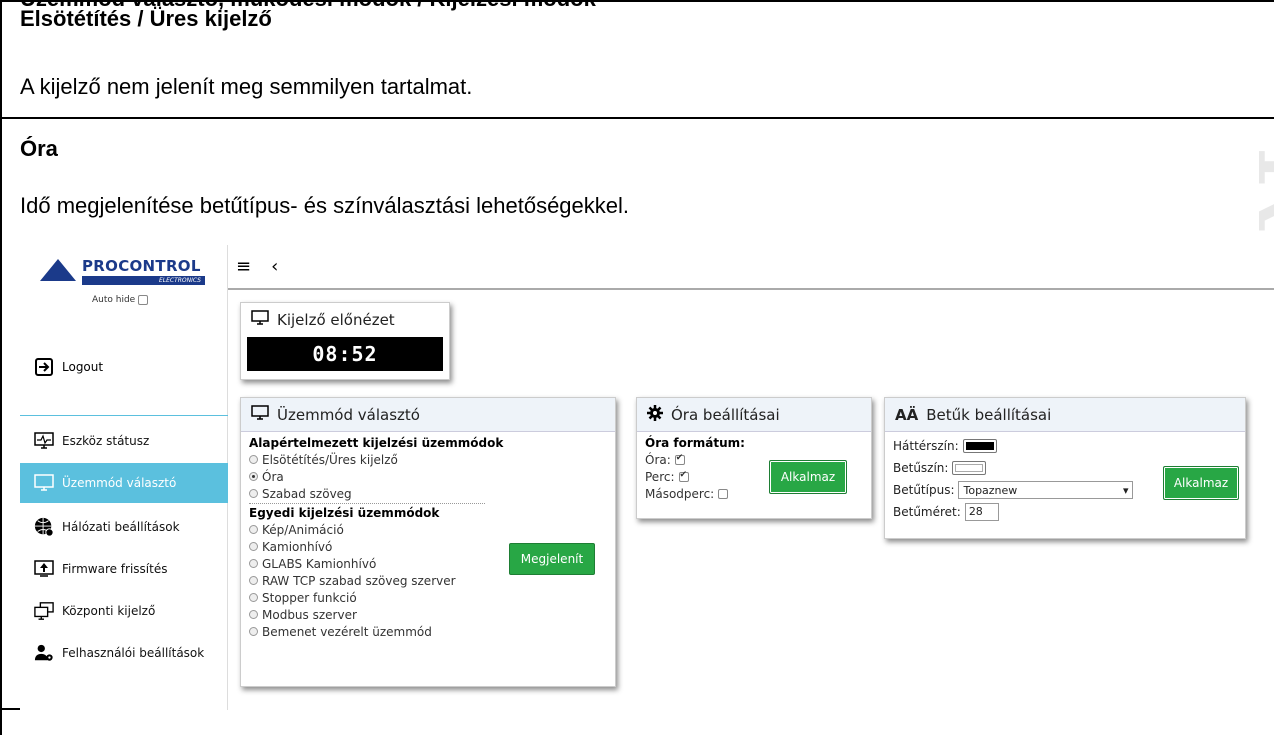 This screenshot has height=735, width=1274. What do you see at coordinates (83, 367) in the screenshot?
I see `logout-label: Logout` at bounding box center [83, 367].